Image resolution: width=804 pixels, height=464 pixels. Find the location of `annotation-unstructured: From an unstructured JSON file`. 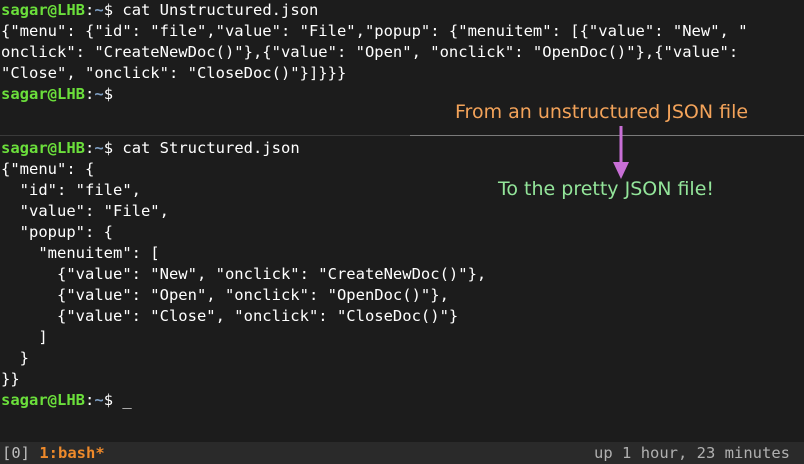

annotation-unstructured: From an unstructured JSON file is located at coordinates (602, 112).